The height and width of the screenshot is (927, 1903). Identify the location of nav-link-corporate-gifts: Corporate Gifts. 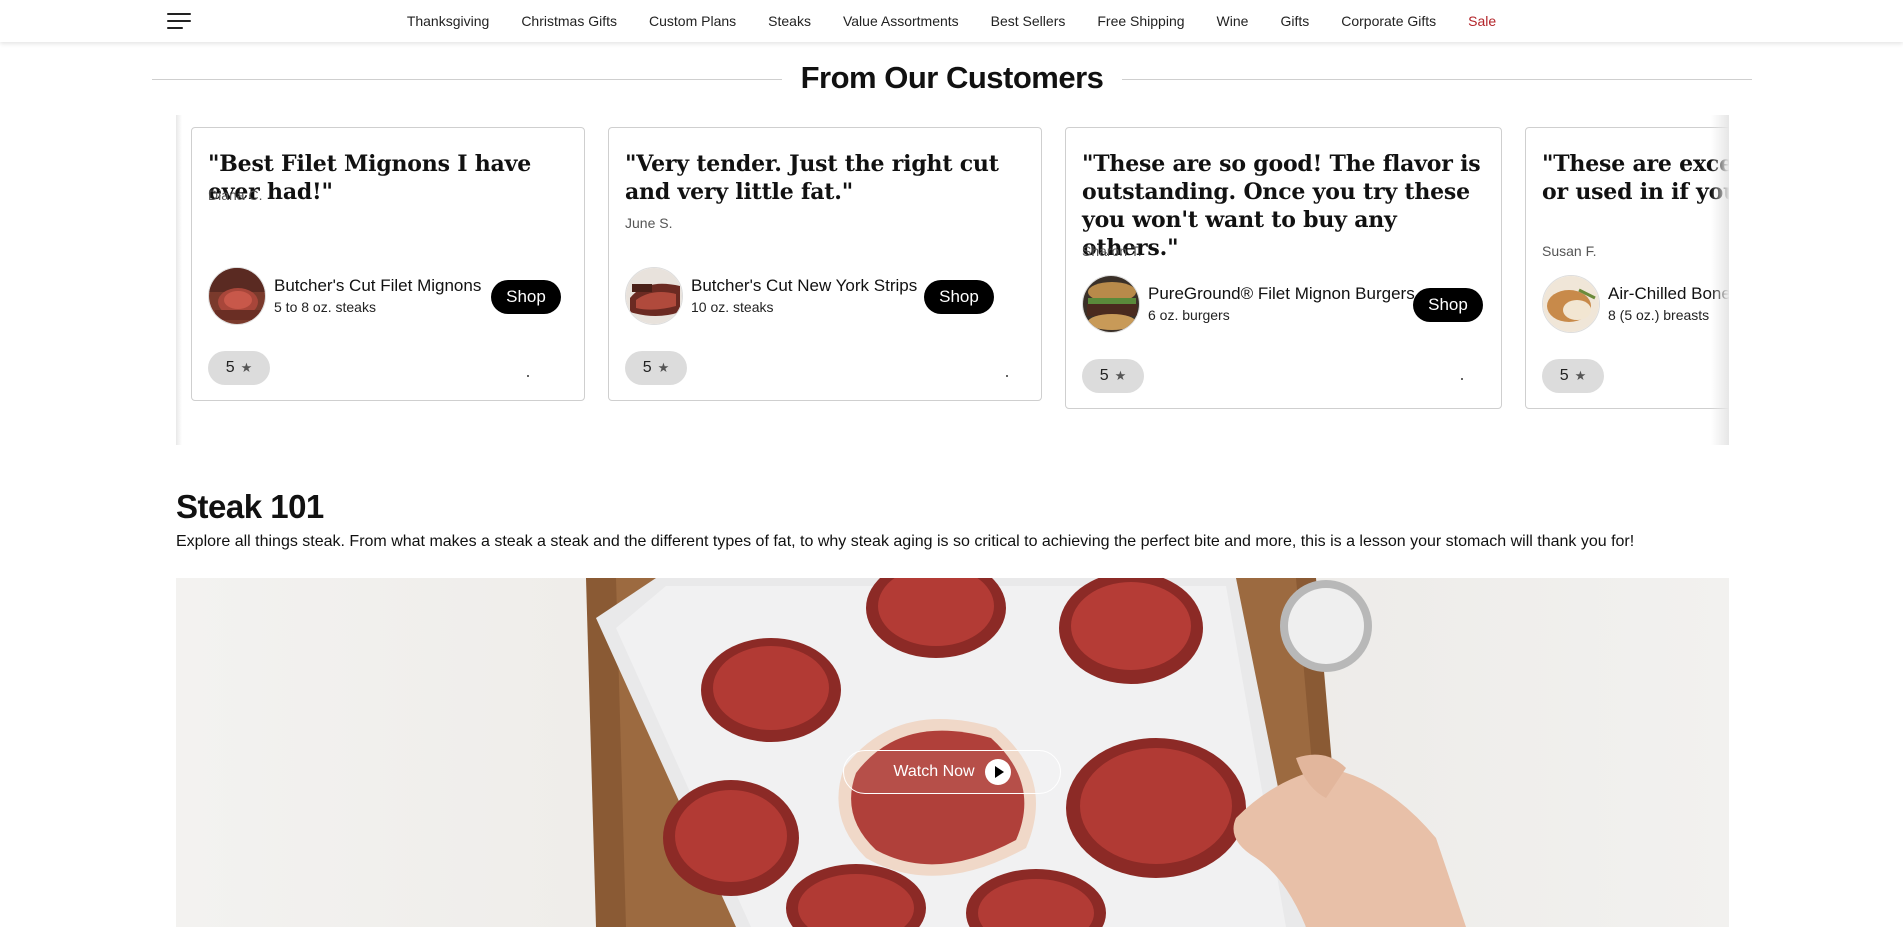
(1388, 21).